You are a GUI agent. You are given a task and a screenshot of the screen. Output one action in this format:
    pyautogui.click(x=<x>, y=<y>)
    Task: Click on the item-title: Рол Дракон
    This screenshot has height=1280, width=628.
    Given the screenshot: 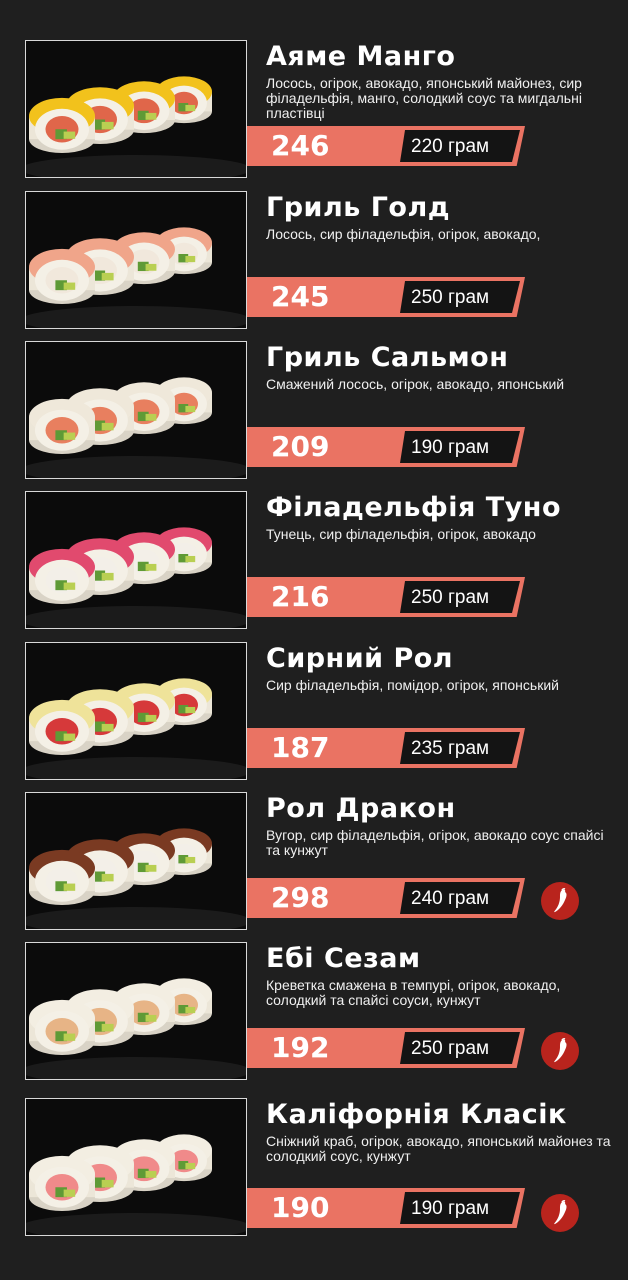 What is the action you would take?
    pyautogui.click(x=361, y=808)
    